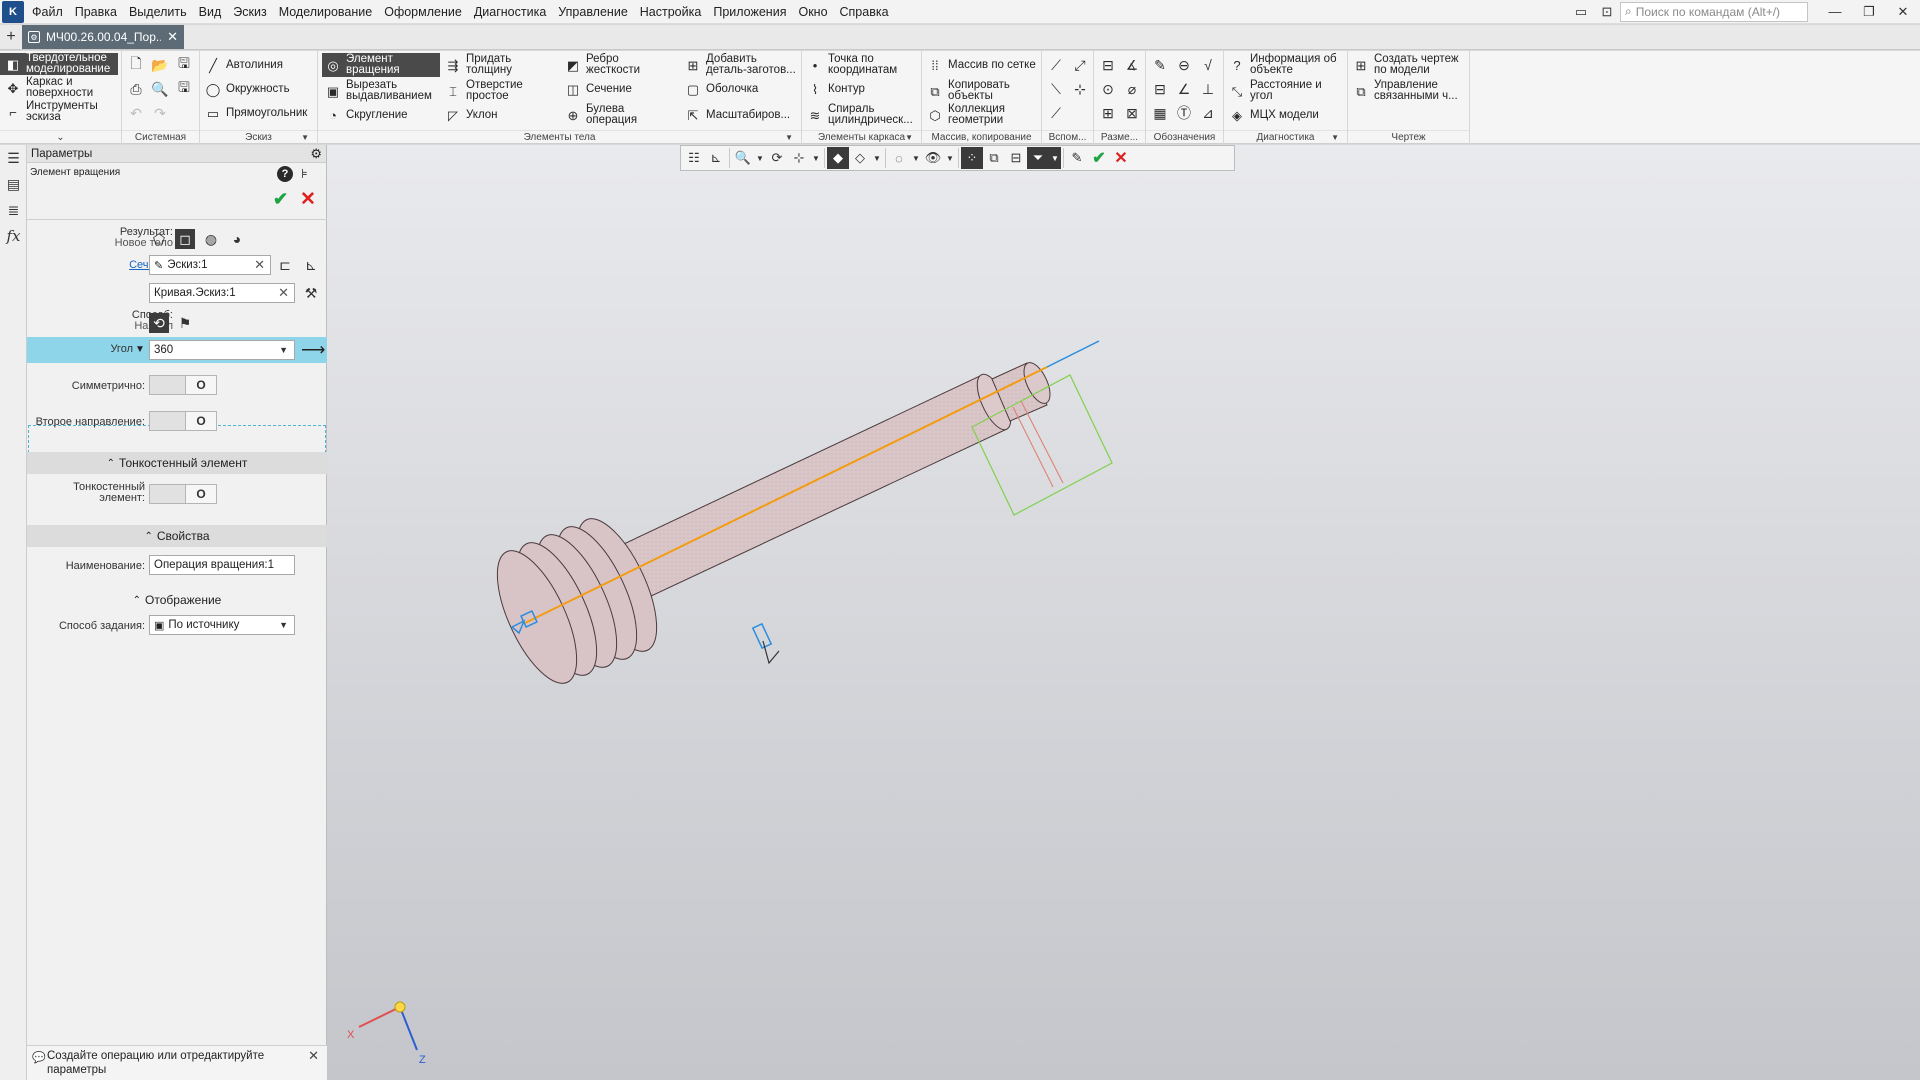 The height and width of the screenshot is (1080, 1920). I want to click on display-section-header: ⌃ Отображение, so click(177, 600).